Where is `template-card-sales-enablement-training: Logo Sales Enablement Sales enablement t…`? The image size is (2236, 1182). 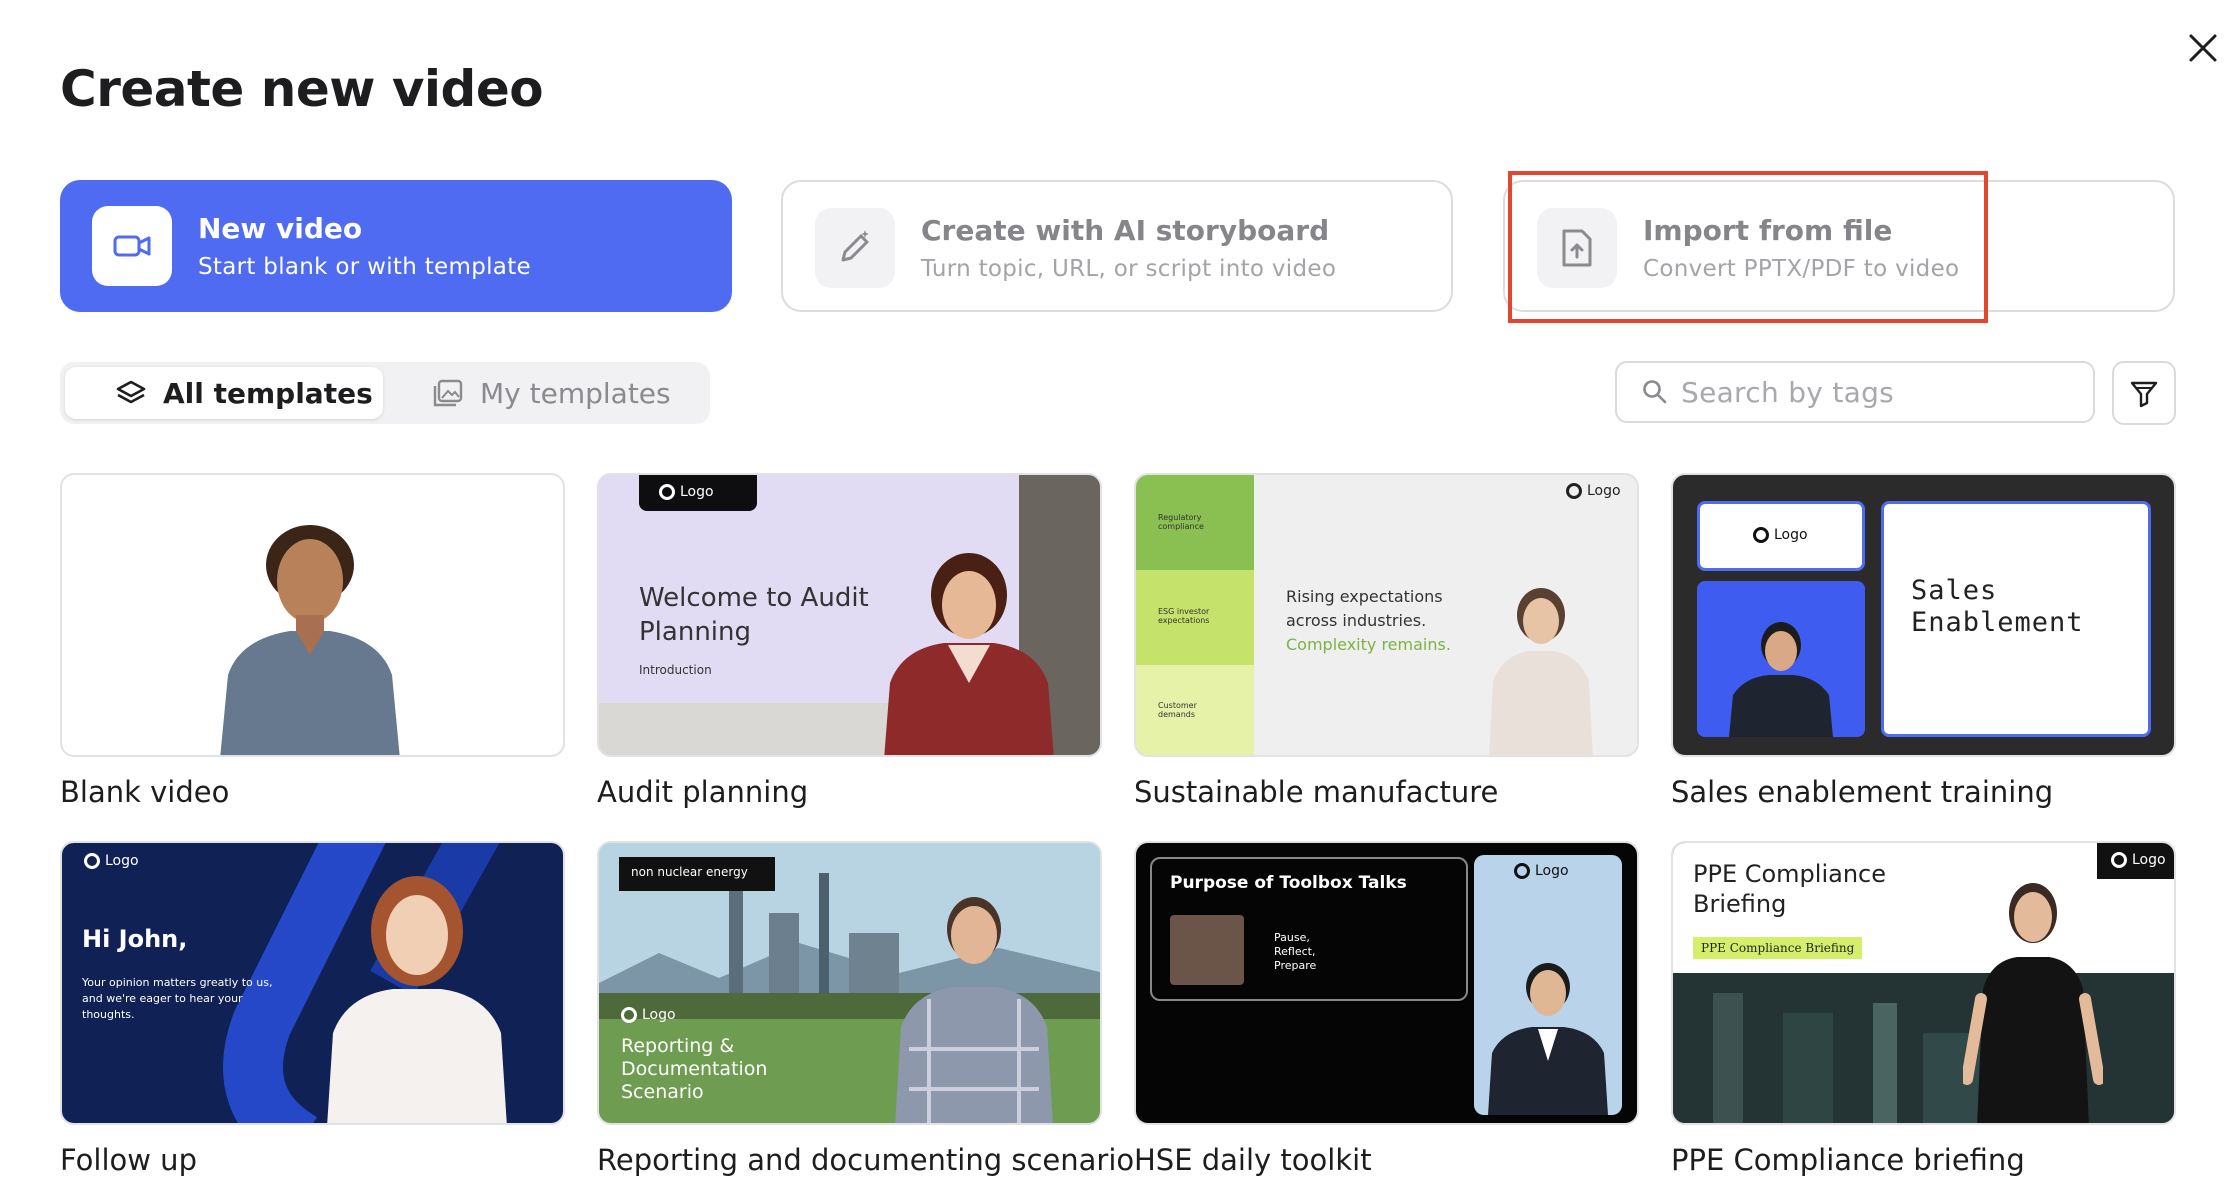 template-card-sales-enablement-training: Logo Sales Enablement Sales enablement t… is located at coordinates (1923, 641).